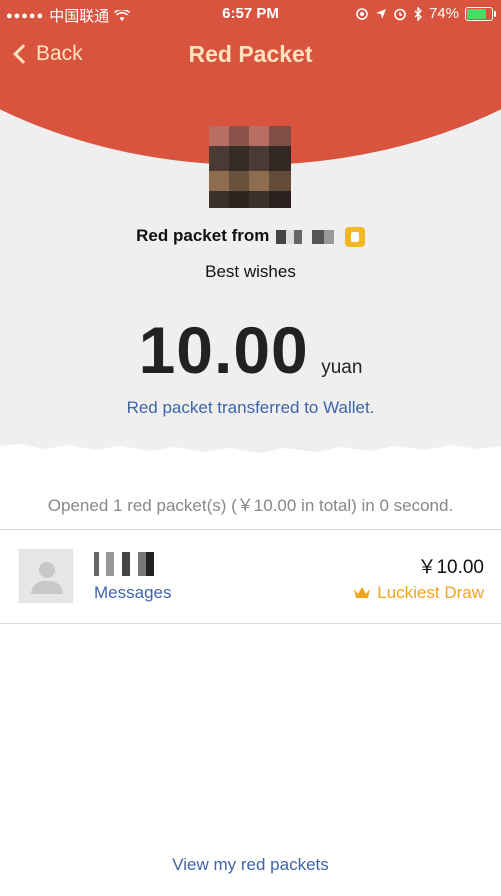  Describe the element at coordinates (400, 14) in the screenshot. I see `alarm-icon` at that location.